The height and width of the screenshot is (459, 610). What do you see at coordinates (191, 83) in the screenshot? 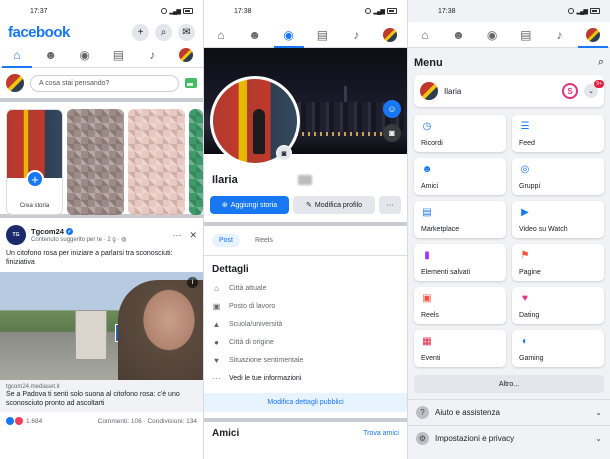
I see `photo-icon` at bounding box center [191, 83].